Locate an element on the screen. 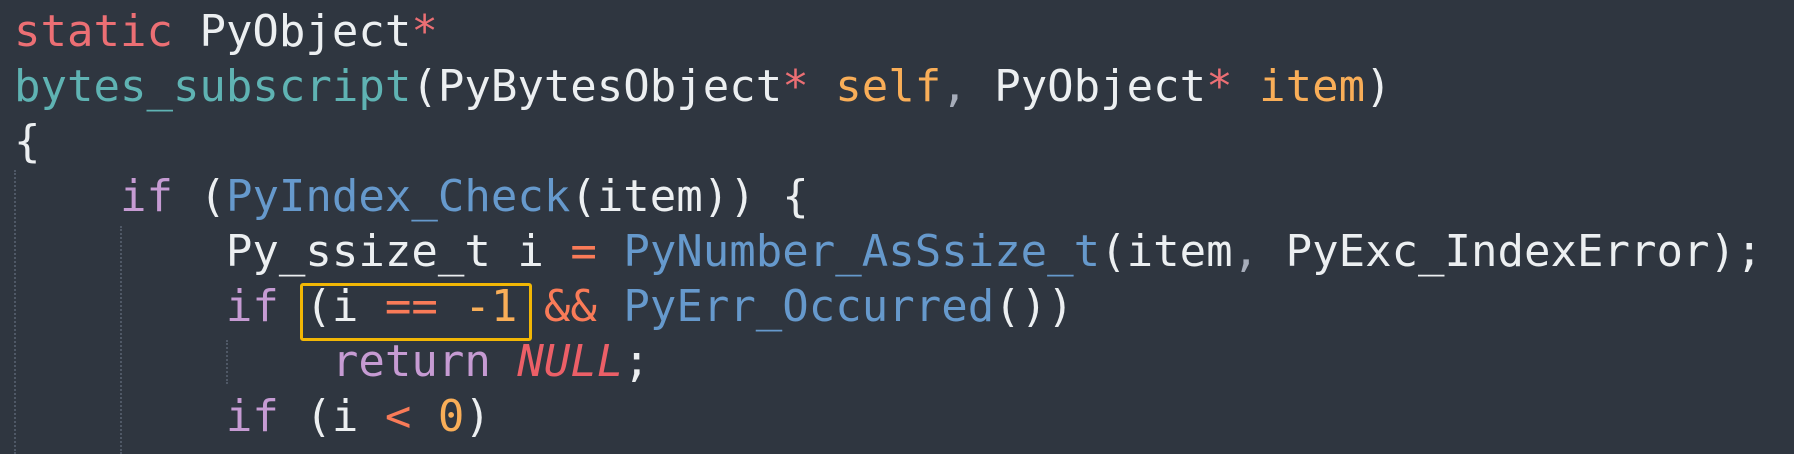 This screenshot has height=454, width=1794. selection-highlight-box is located at coordinates (416, 312).